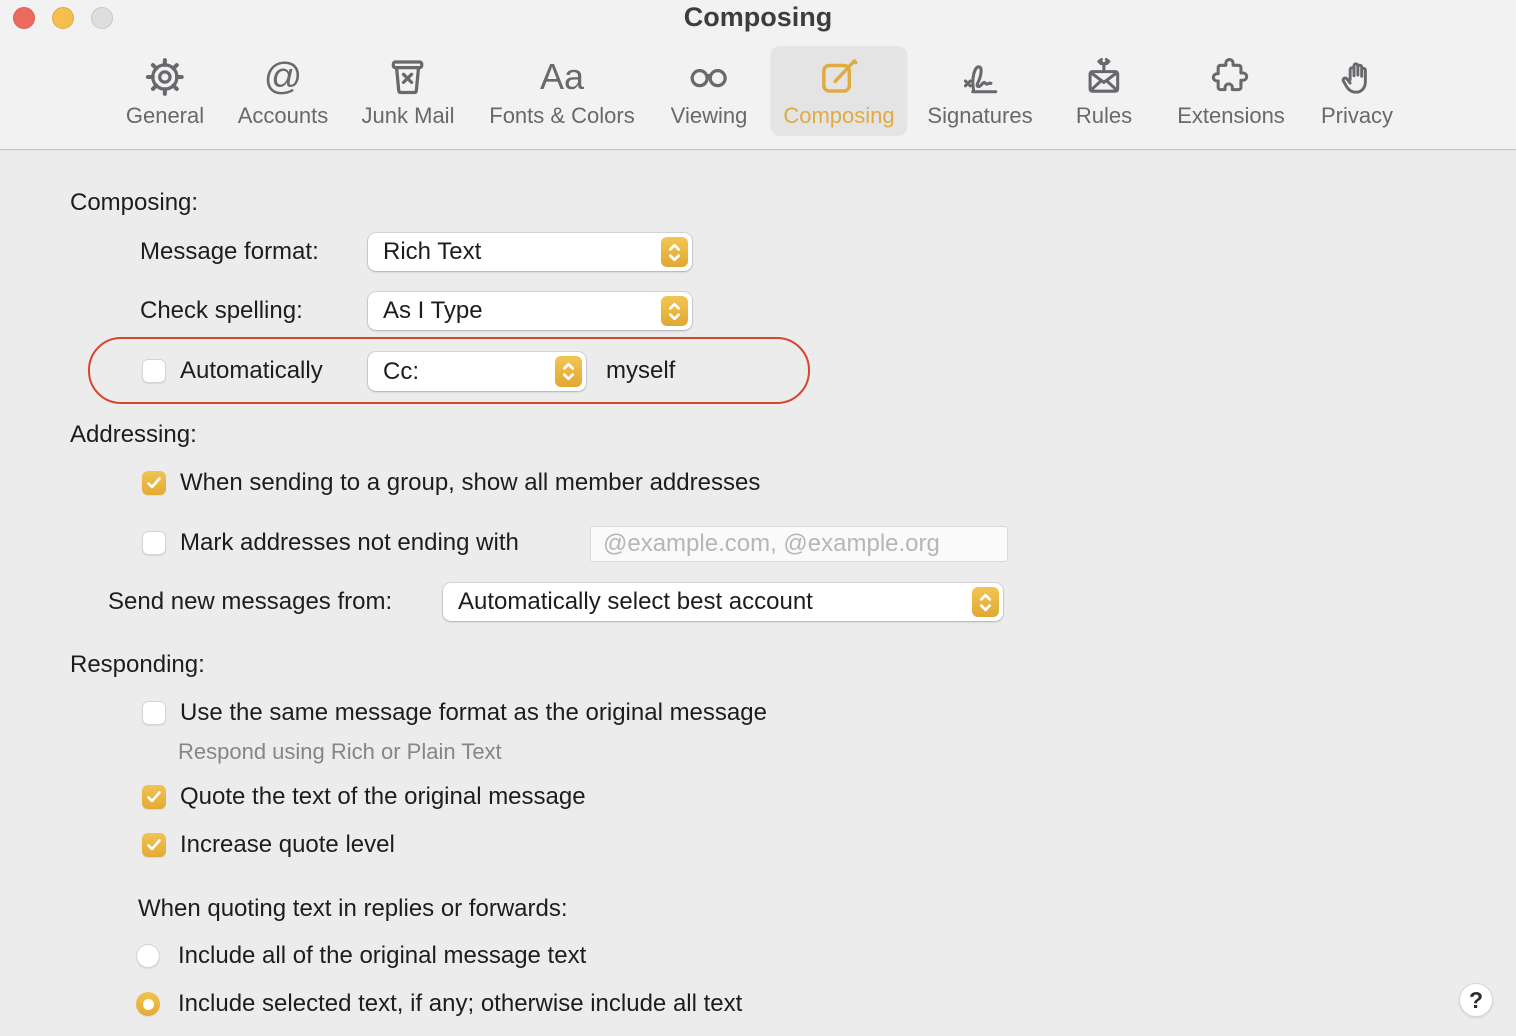 The image size is (1516, 1036). Describe the element at coordinates (148, 1004) in the screenshot. I see `include-selected-radio` at that location.